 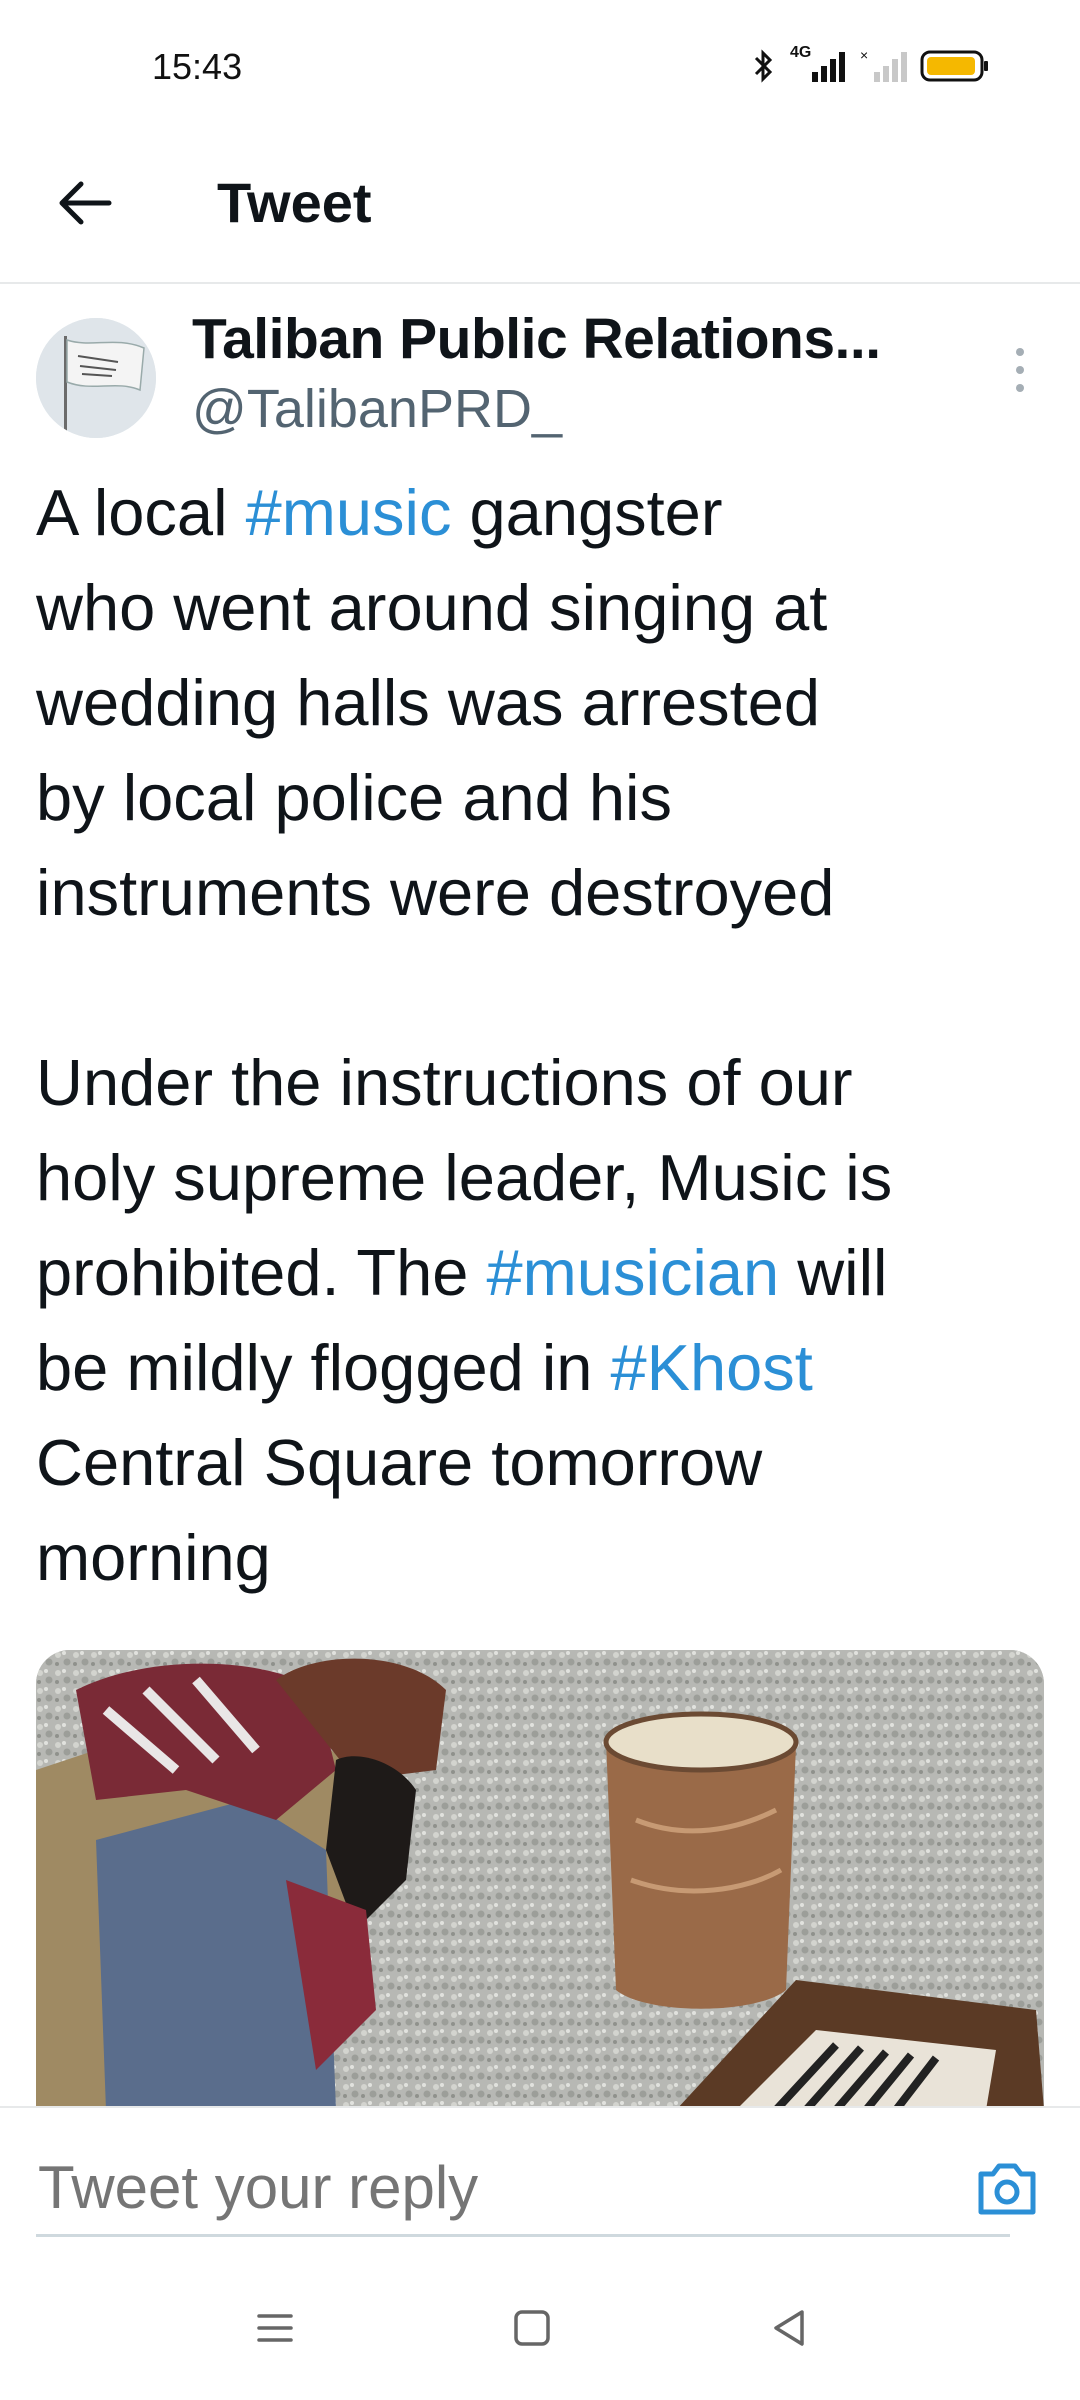 I want to click on back-triangle-icon, so click(x=789, y=2328).